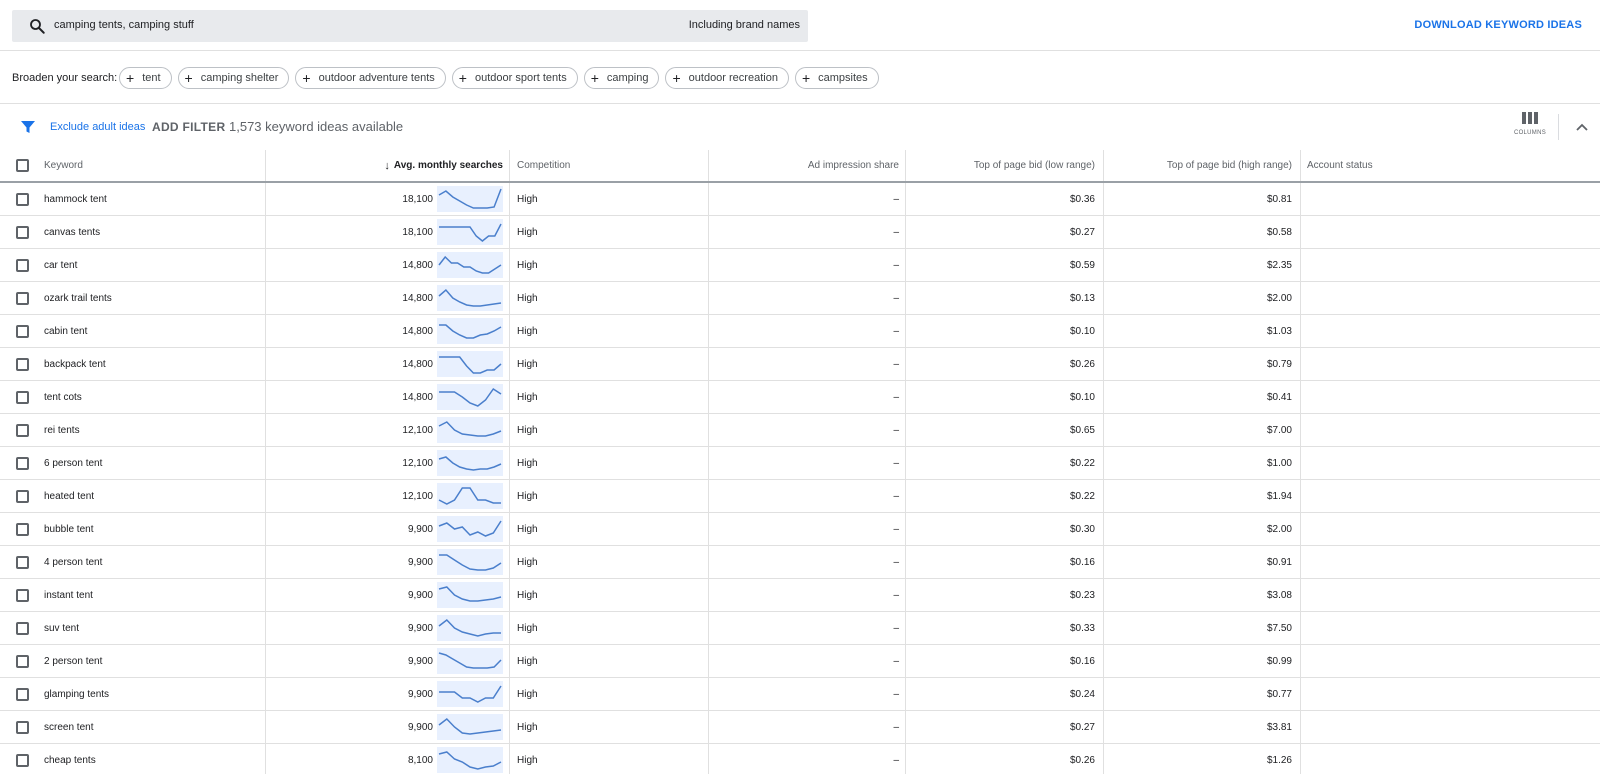 This screenshot has width=1600, height=774. What do you see at coordinates (154, 694) in the screenshot?
I see `keyword-cell: glamping tents` at bounding box center [154, 694].